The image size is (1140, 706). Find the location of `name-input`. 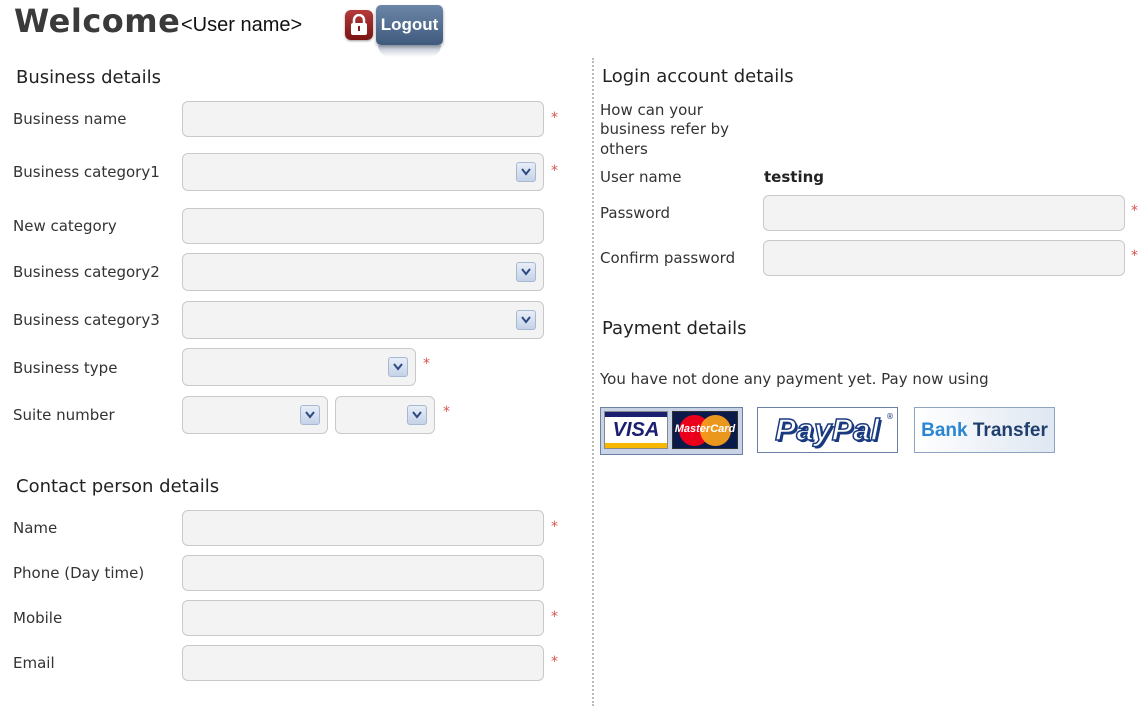

name-input is located at coordinates (363, 528).